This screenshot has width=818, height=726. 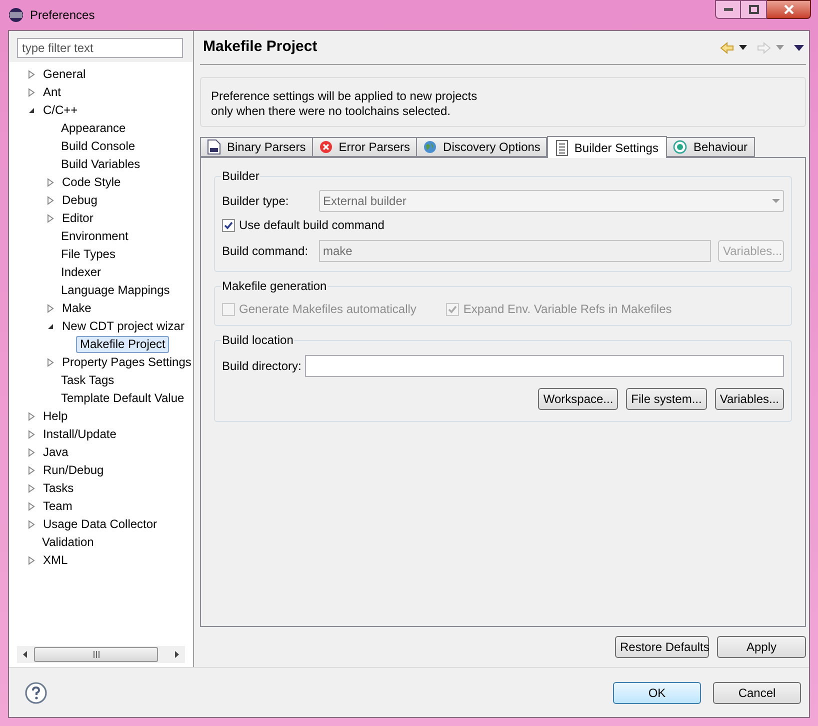 What do you see at coordinates (79, 434) in the screenshot?
I see `tree-item: Install/Update` at bounding box center [79, 434].